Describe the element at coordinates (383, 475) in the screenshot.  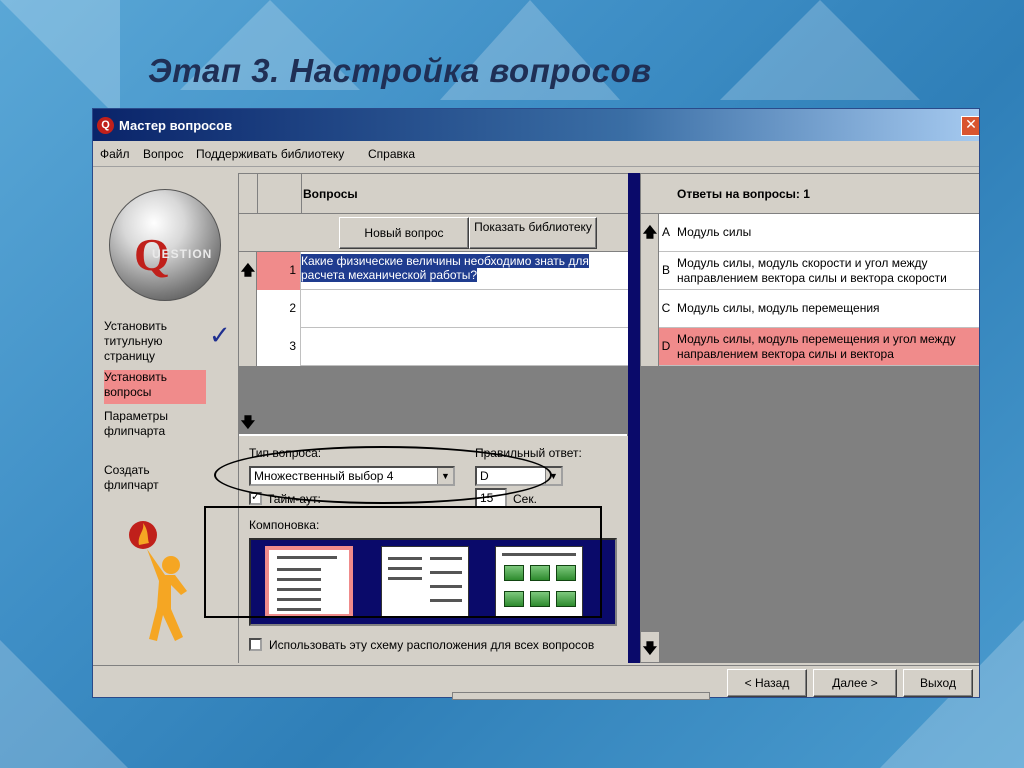
I see `highlight-ellipse` at that location.